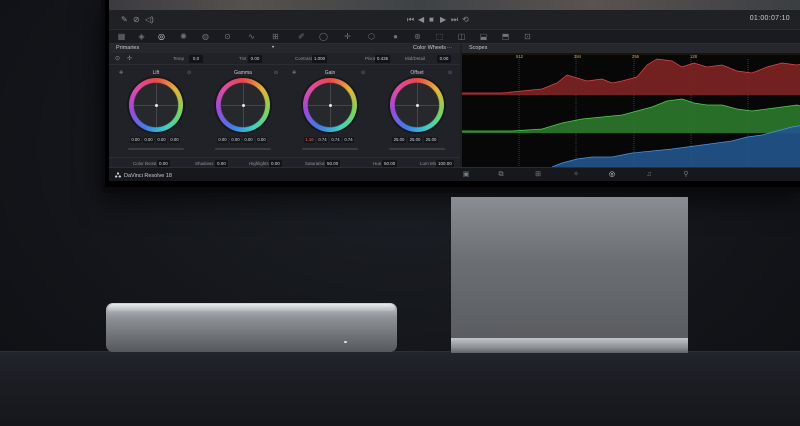  What do you see at coordinates (631, 116) in the screenshot?
I see `green-channel-trace` at bounding box center [631, 116].